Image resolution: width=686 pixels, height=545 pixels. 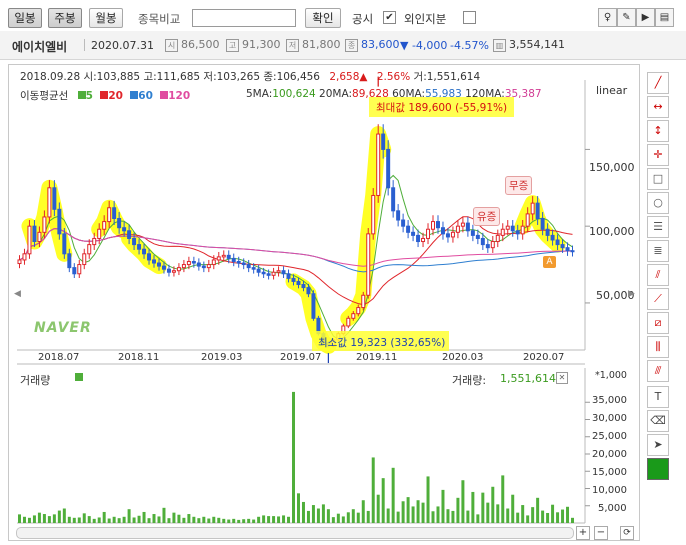 I want to click on zoom-out-icon: −, so click(x=601, y=533).